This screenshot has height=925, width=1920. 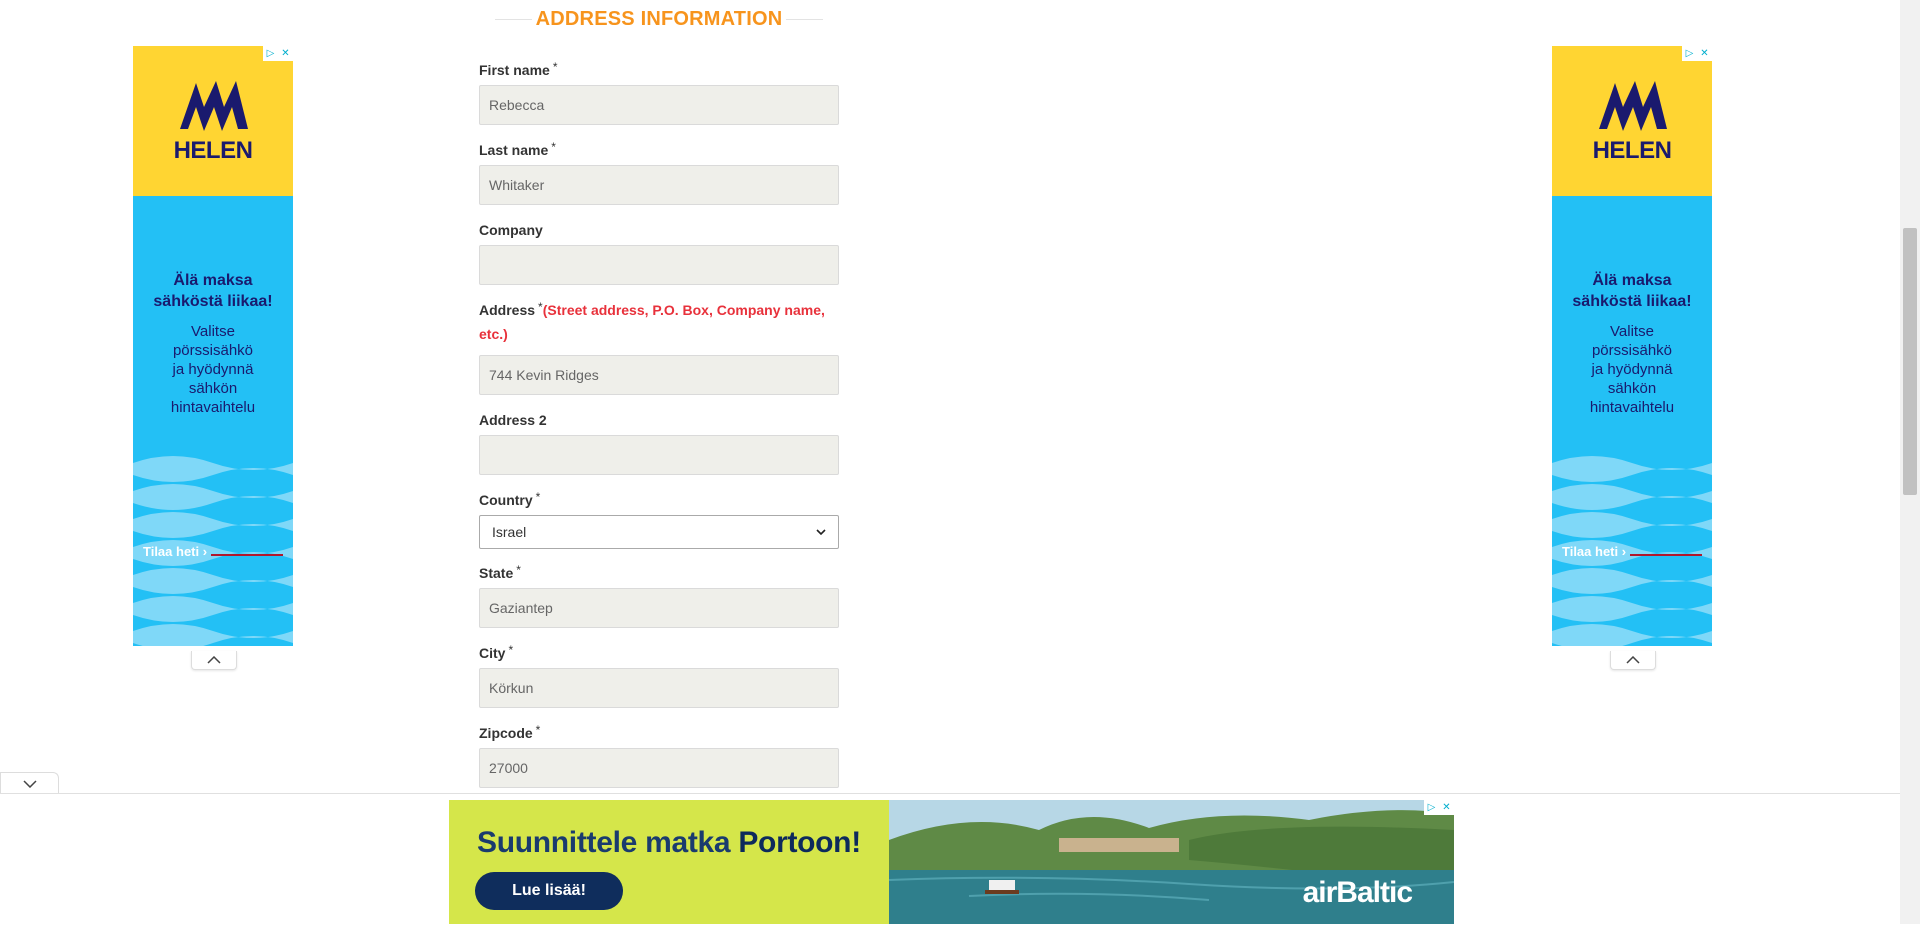 I want to click on address-2-input, so click(x=659, y=455).